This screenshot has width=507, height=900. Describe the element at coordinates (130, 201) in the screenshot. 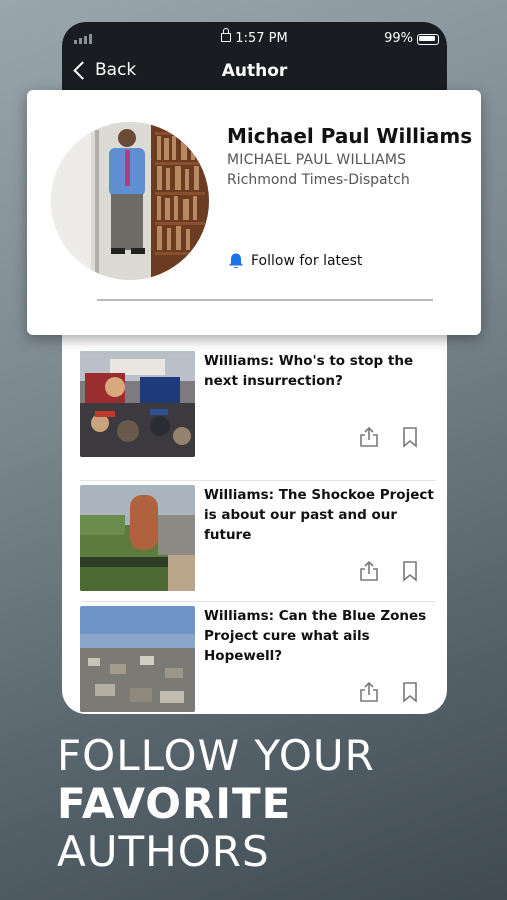

I see `avatar` at that location.